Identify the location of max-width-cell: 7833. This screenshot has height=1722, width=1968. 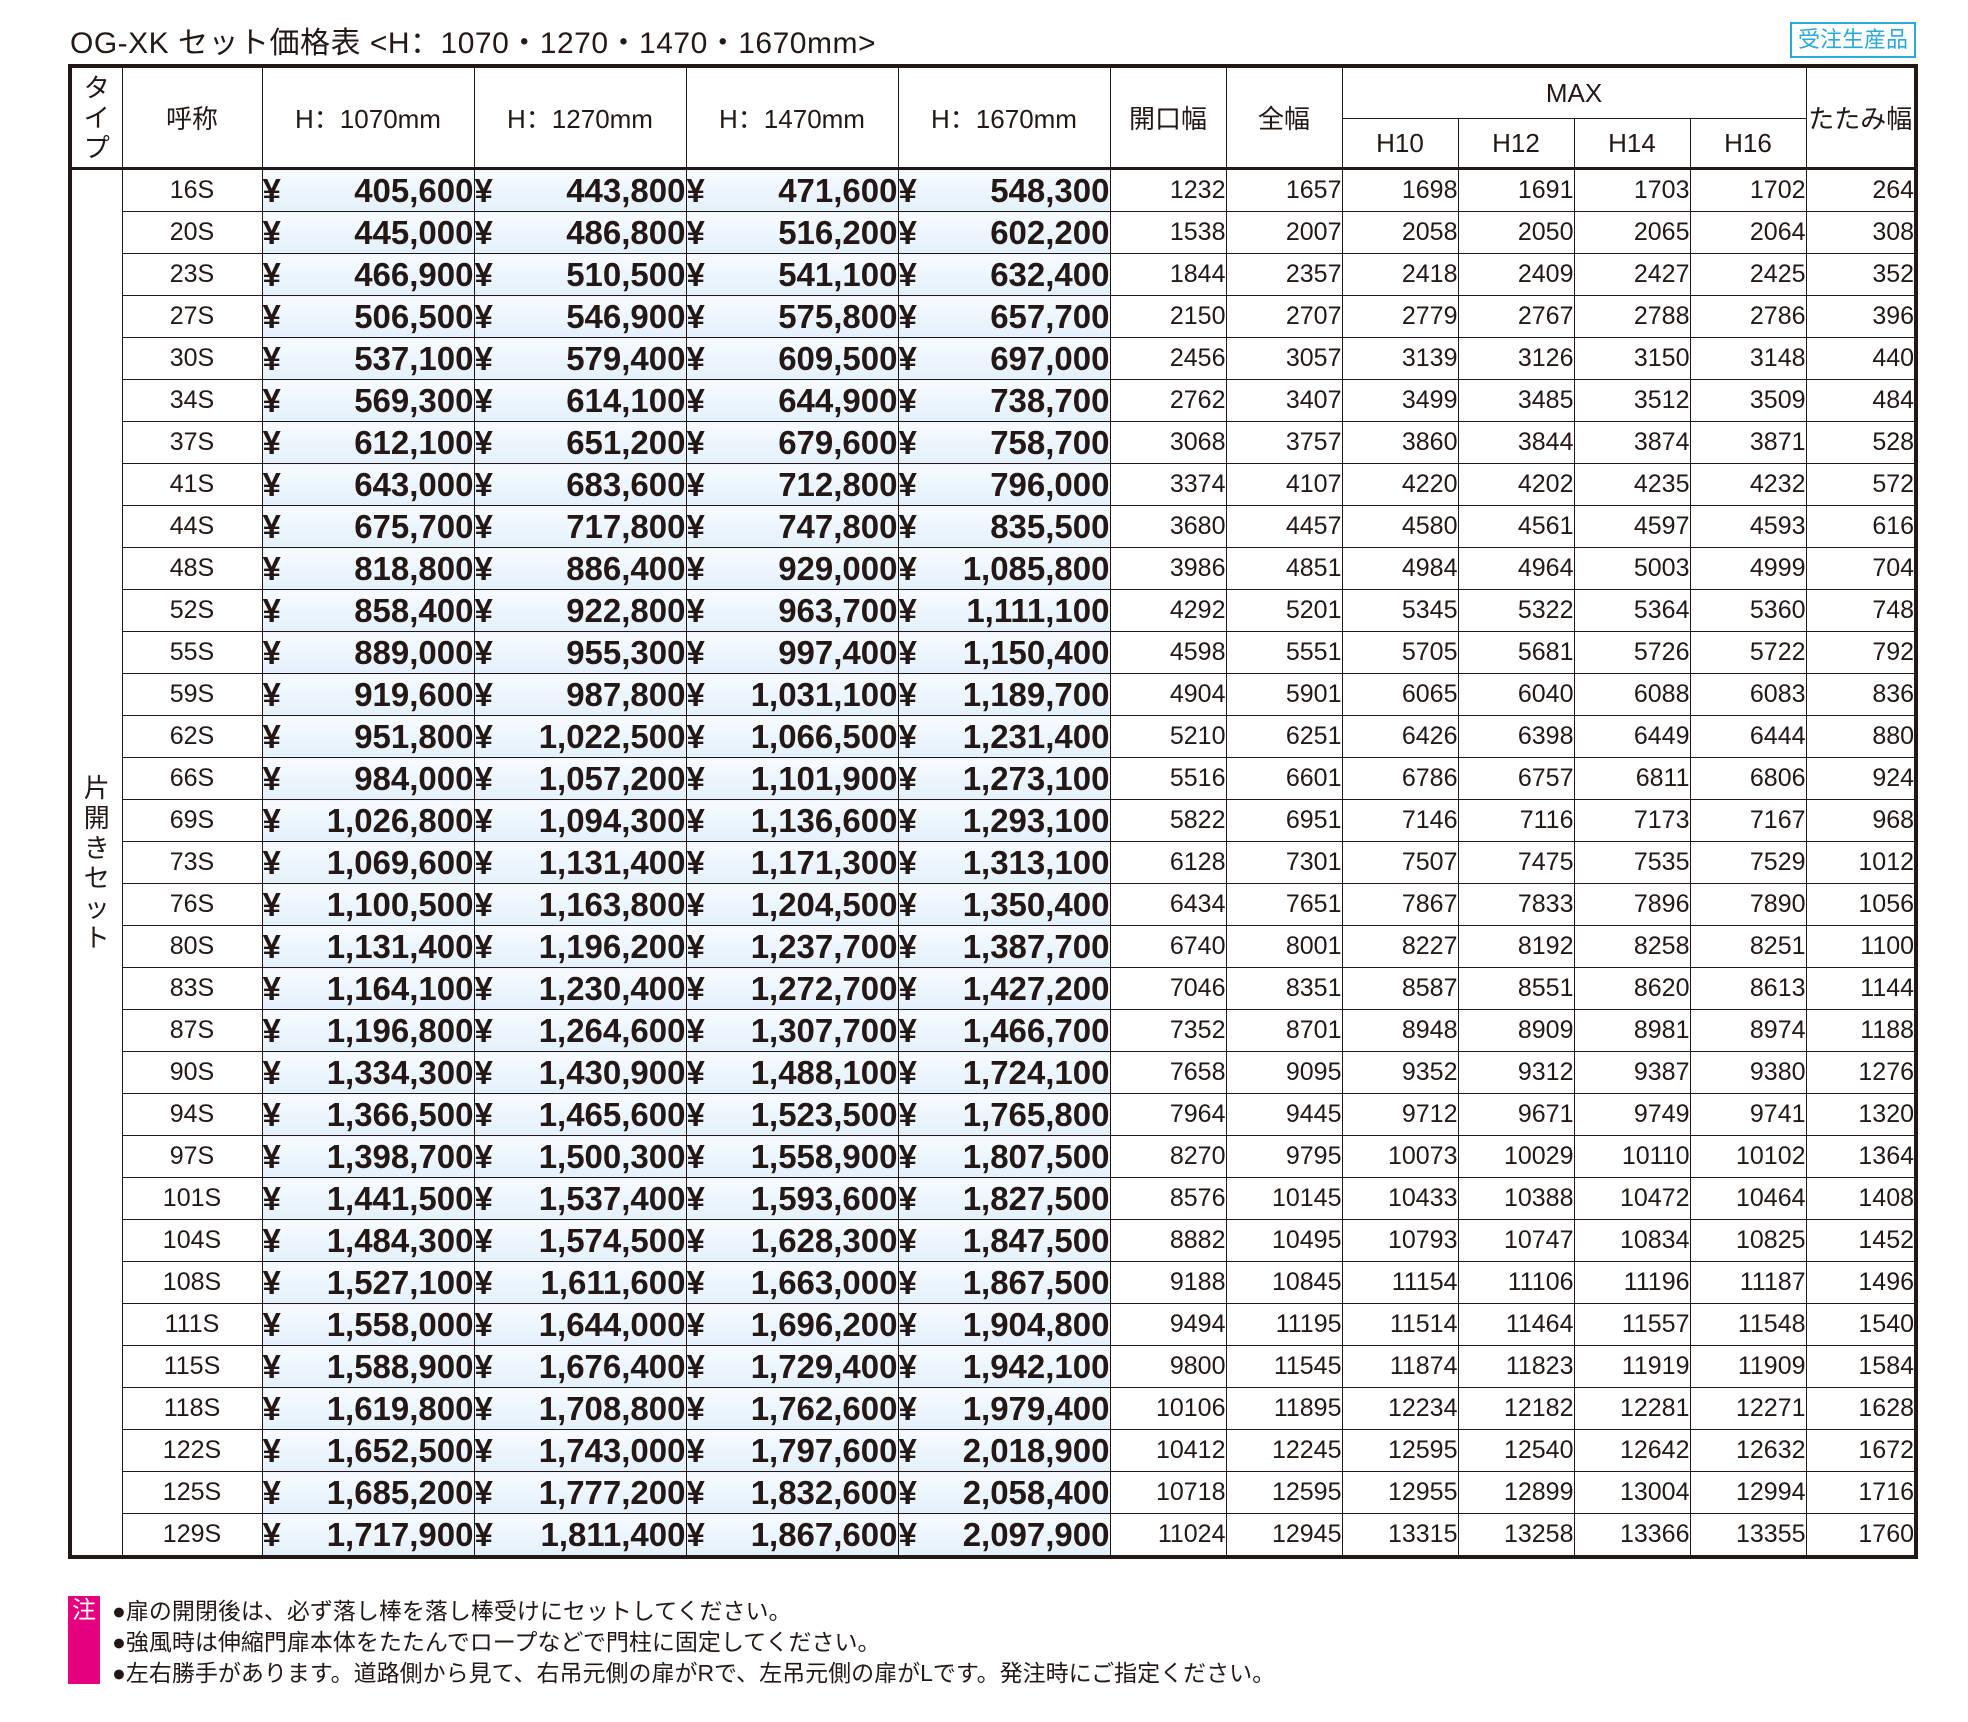
(1516, 904).